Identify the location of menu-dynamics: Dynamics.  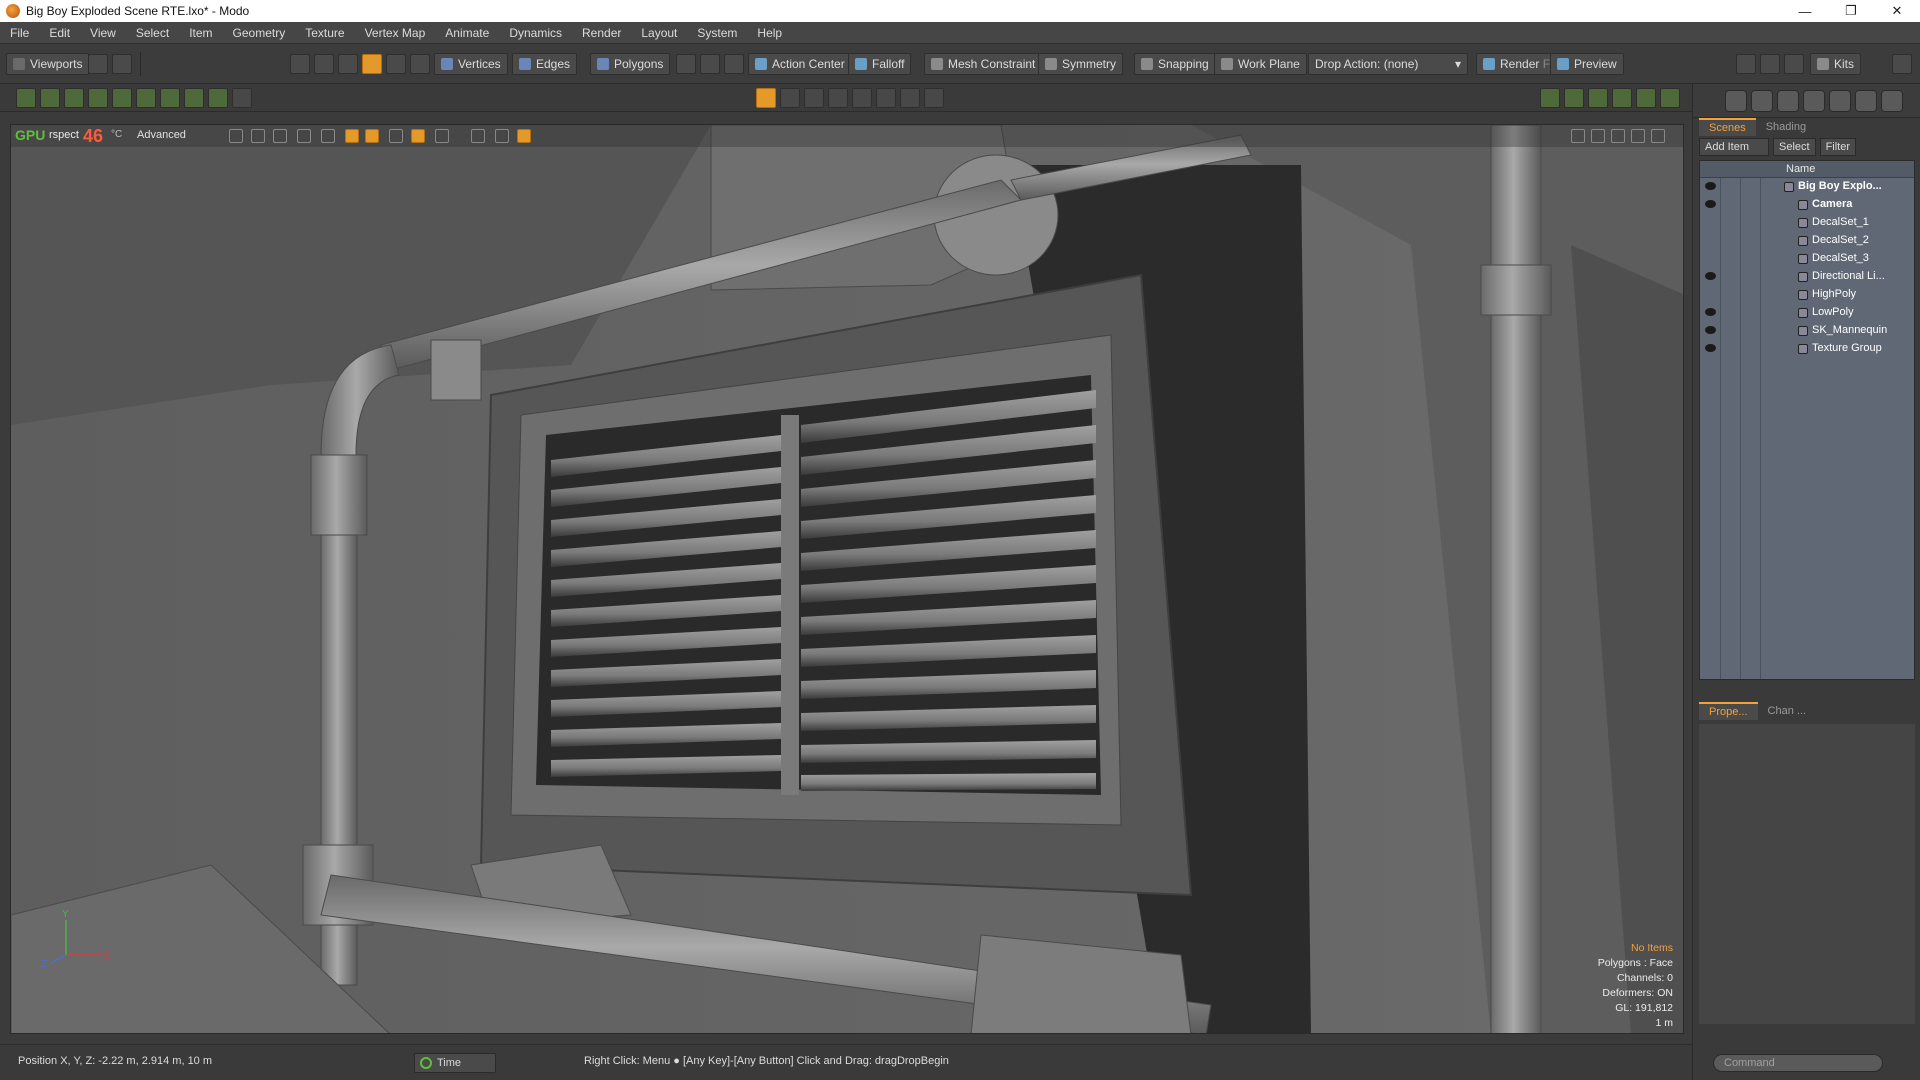
(535, 33).